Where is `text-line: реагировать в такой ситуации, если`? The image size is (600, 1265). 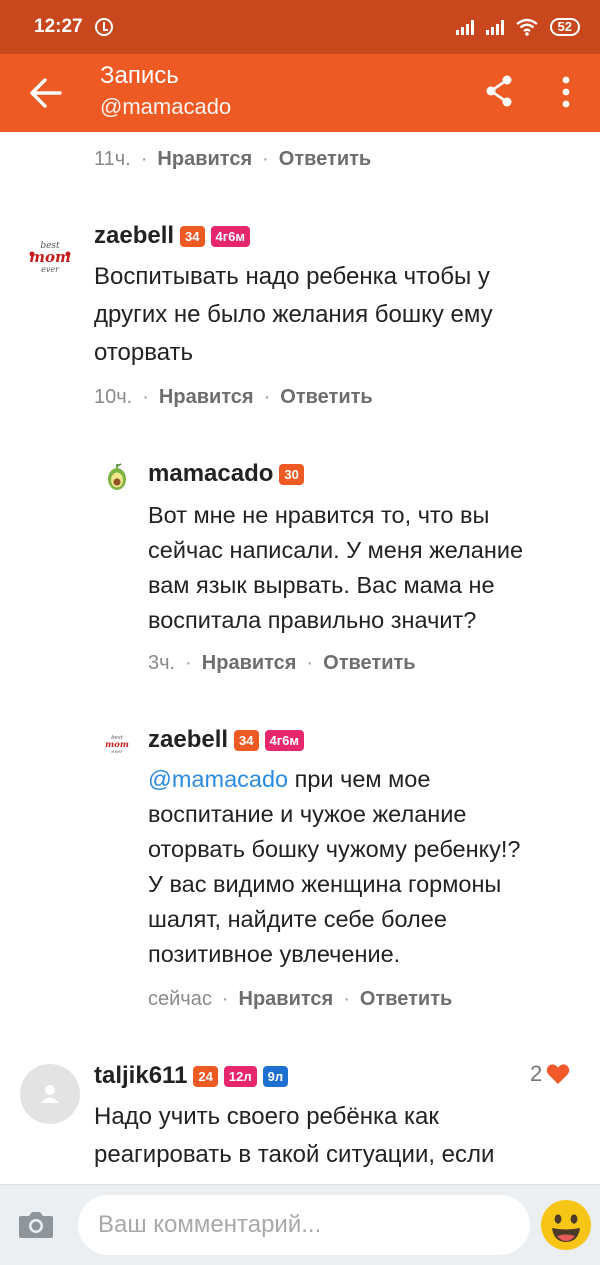
text-line: реагировать в такой ситуации, если is located at coordinates (294, 1154).